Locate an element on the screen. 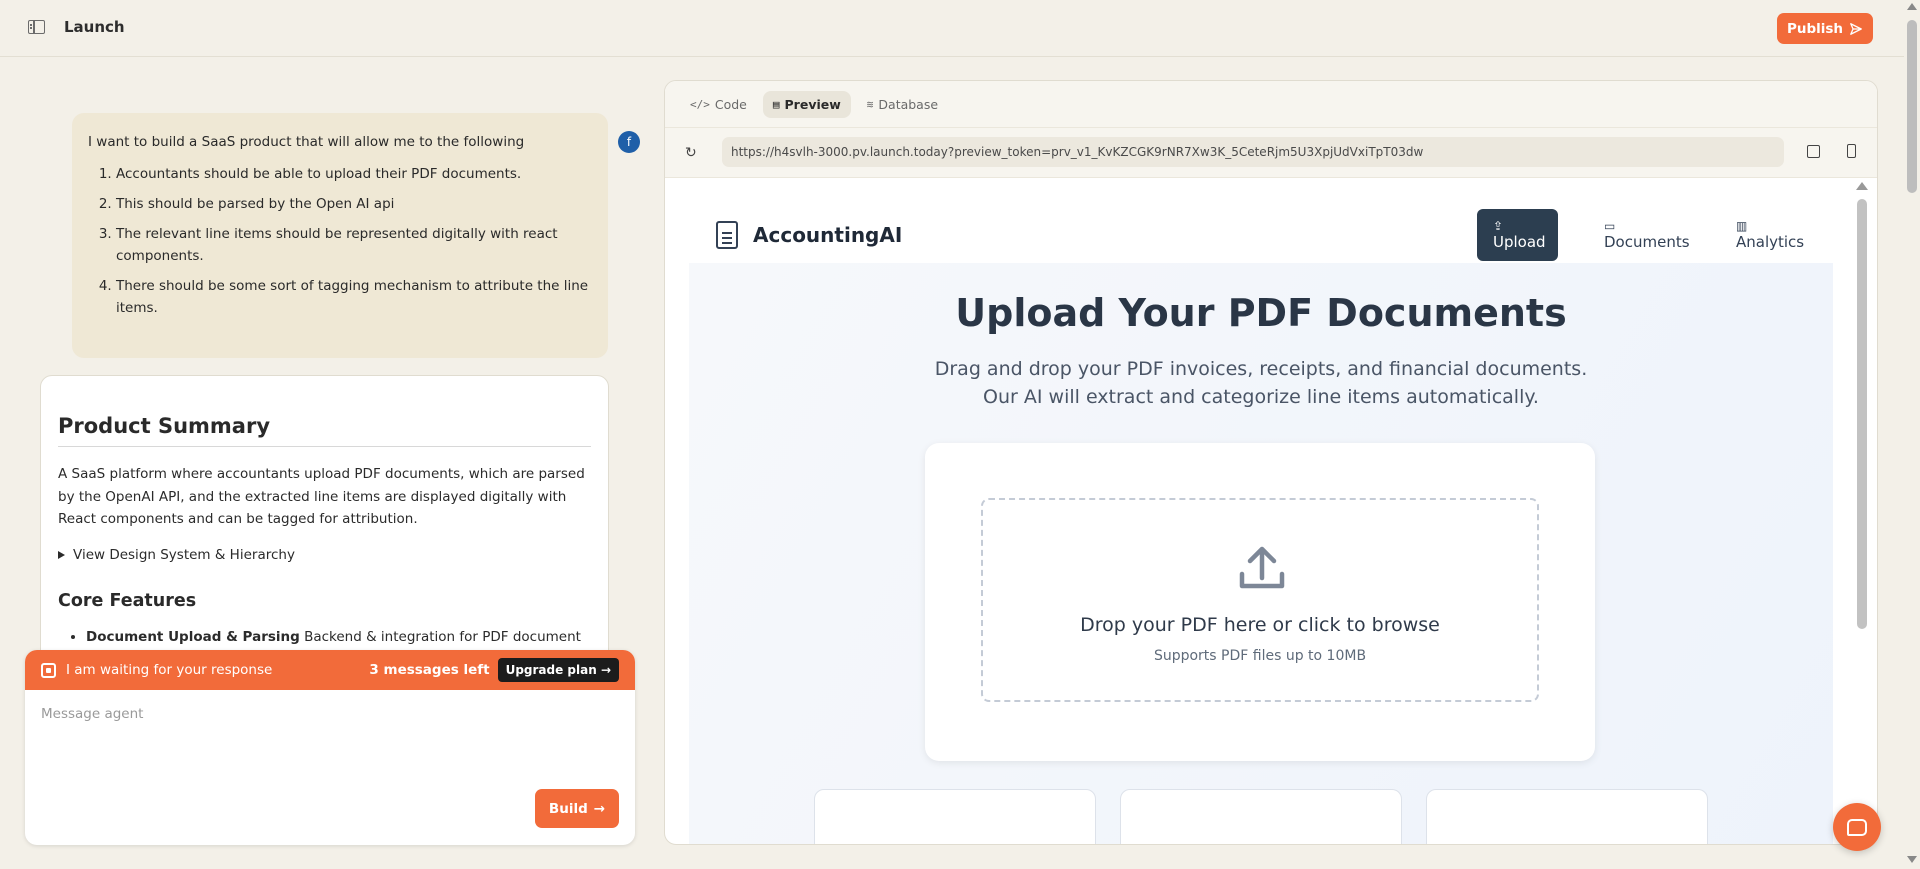 The width and height of the screenshot is (1920, 869). publish-button: Publish is located at coordinates (1825, 28).